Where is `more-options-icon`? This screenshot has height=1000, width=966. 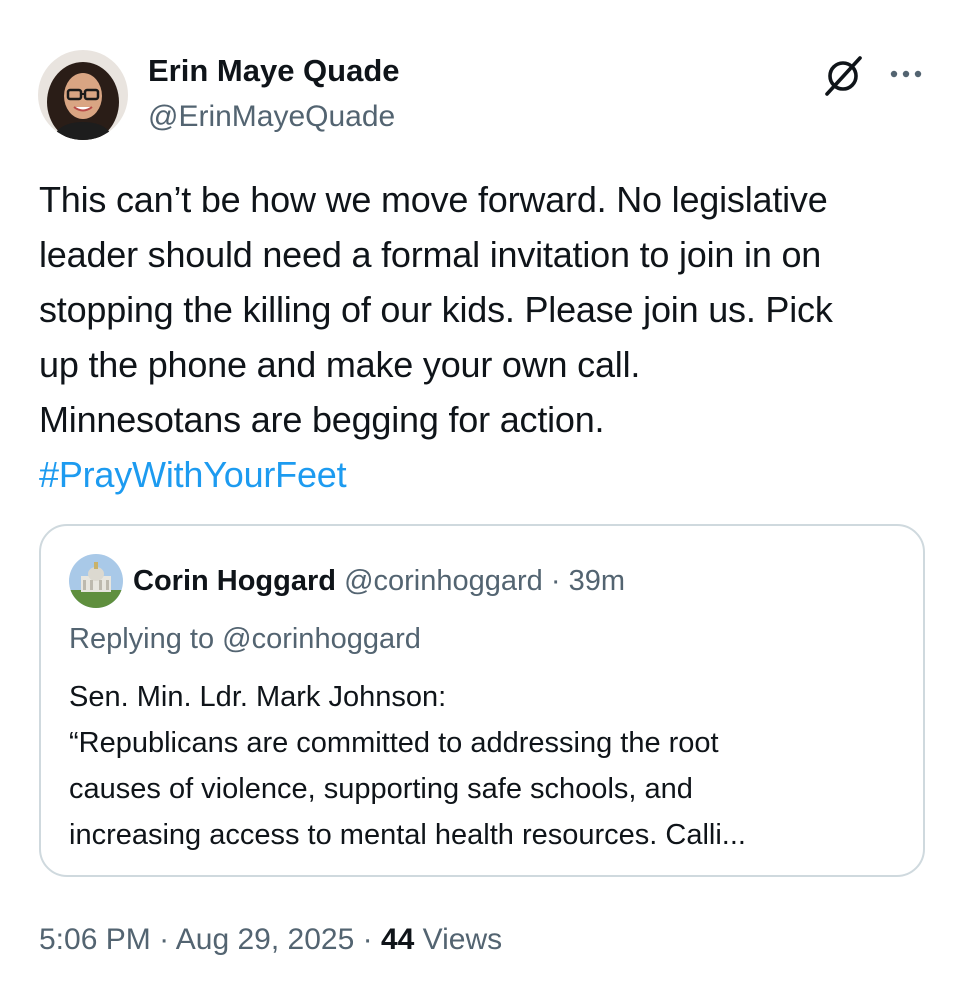
more-options-icon is located at coordinates (906, 74).